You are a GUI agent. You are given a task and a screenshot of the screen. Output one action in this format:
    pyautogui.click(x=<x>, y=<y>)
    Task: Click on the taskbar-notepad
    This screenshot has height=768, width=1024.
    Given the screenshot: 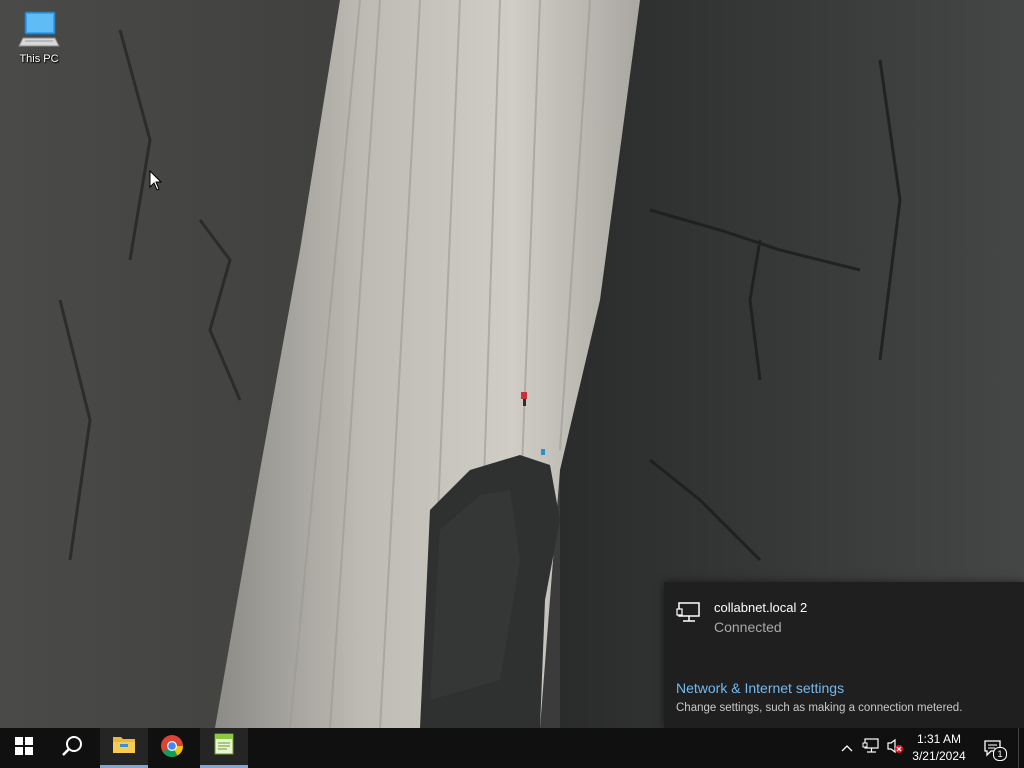 What is the action you would take?
    pyautogui.click(x=224, y=748)
    